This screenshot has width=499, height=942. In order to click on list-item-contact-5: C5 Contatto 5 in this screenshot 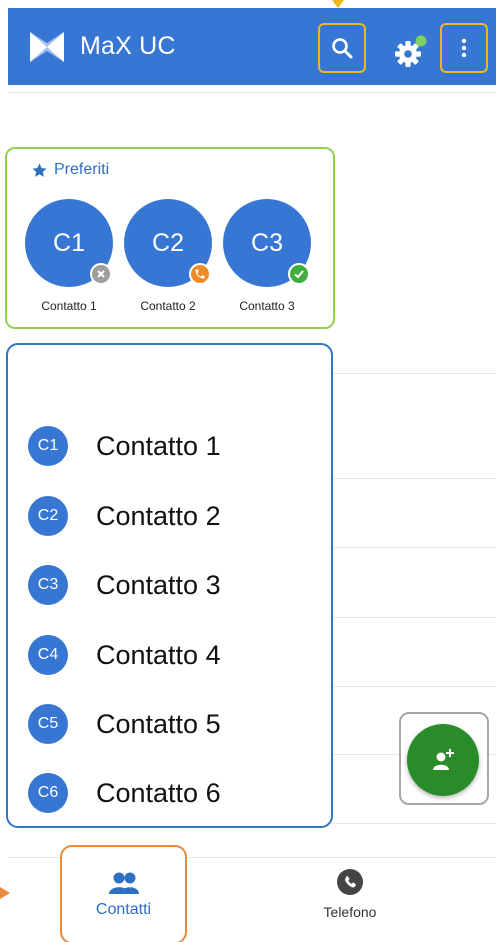, I will do `click(124, 724)`.